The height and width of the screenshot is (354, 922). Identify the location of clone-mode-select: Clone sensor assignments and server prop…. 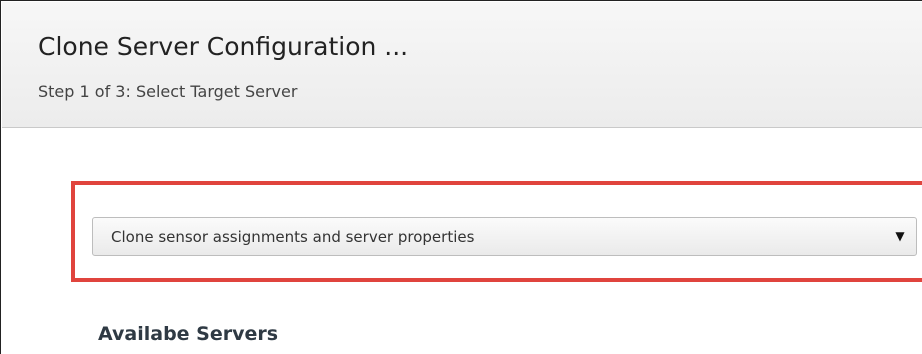
(504, 236).